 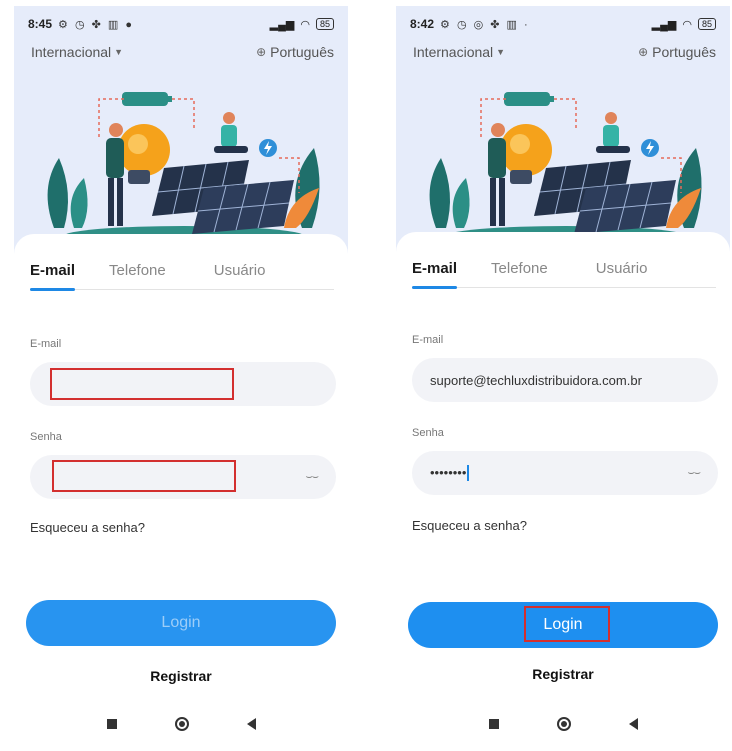 What do you see at coordinates (563, 24) in the screenshot?
I see `status-bar: 8:42 ⚙ ◷ ◎ ✤ ▥ · ▂▄▆ ◠ 85` at bounding box center [563, 24].